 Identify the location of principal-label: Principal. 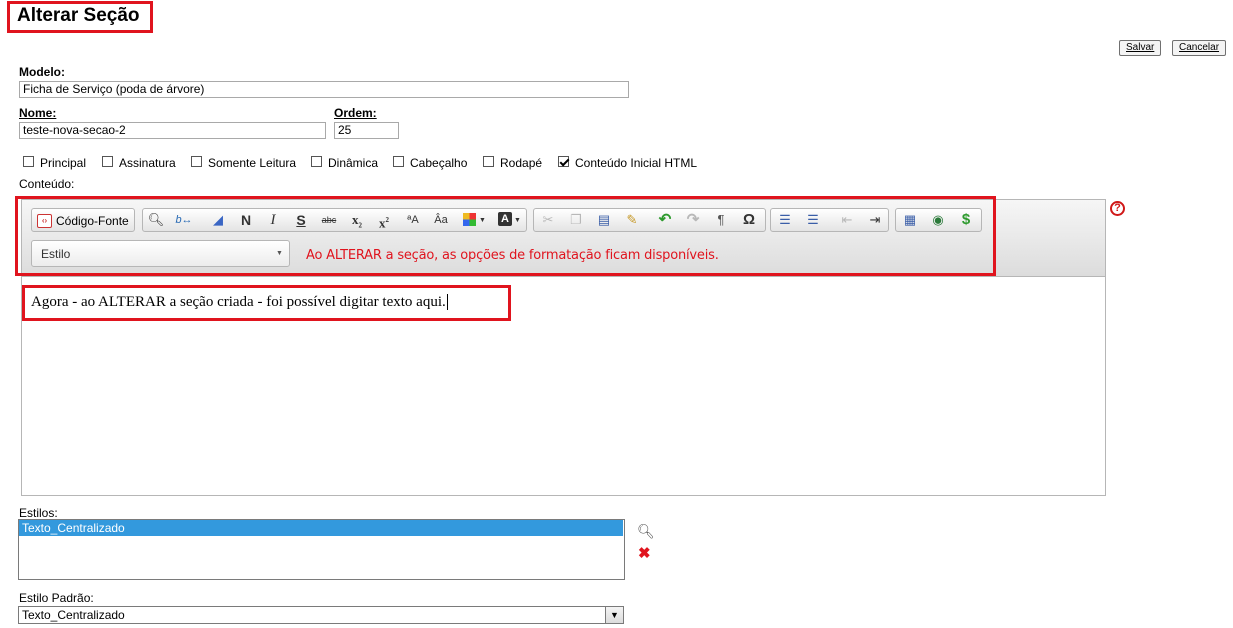
(63, 163).